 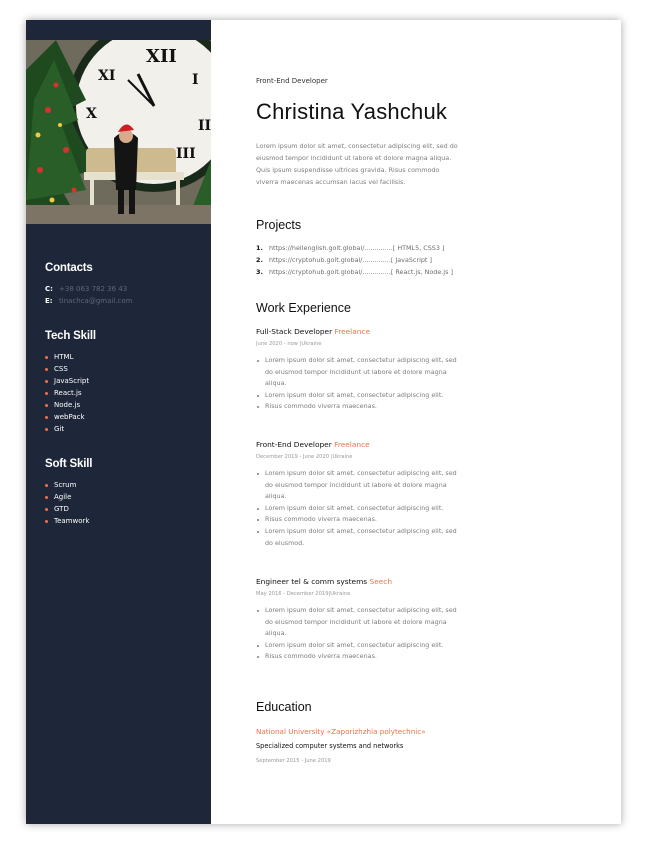 I want to click on list-item: HTML, so click(x=70, y=357).